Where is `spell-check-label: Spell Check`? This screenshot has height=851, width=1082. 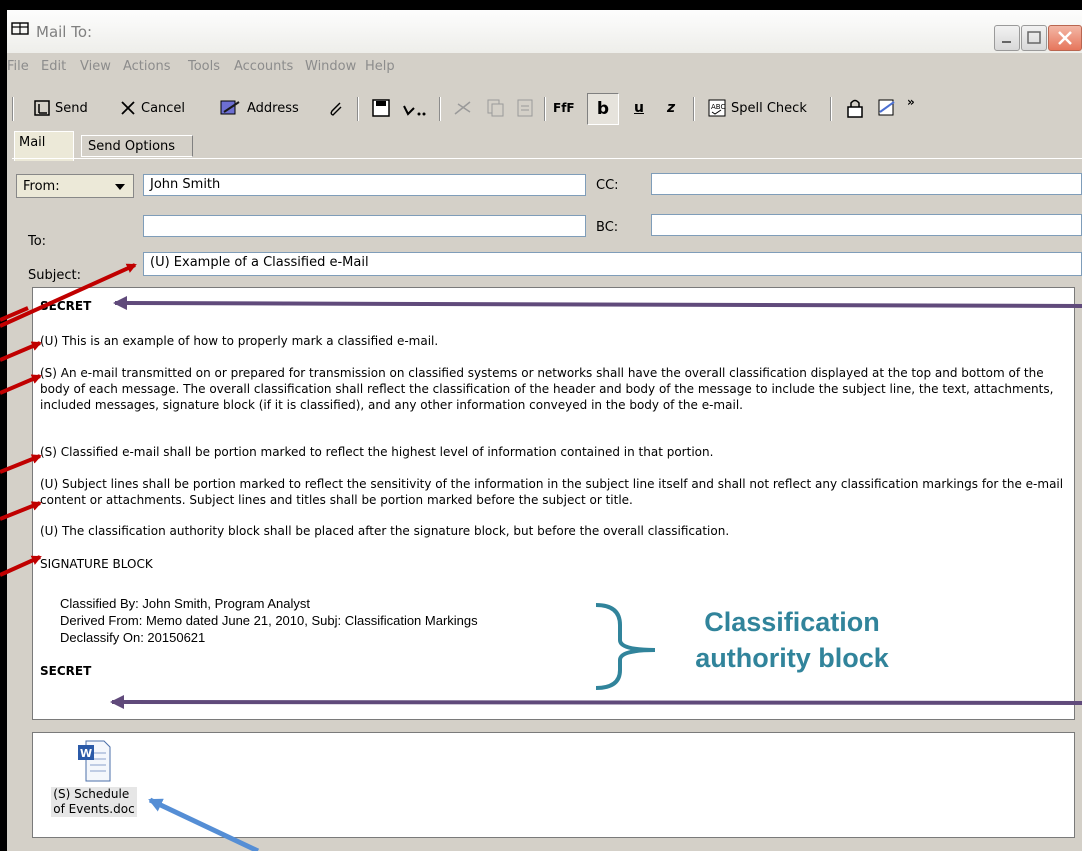
spell-check-label: Spell Check is located at coordinates (769, 108).